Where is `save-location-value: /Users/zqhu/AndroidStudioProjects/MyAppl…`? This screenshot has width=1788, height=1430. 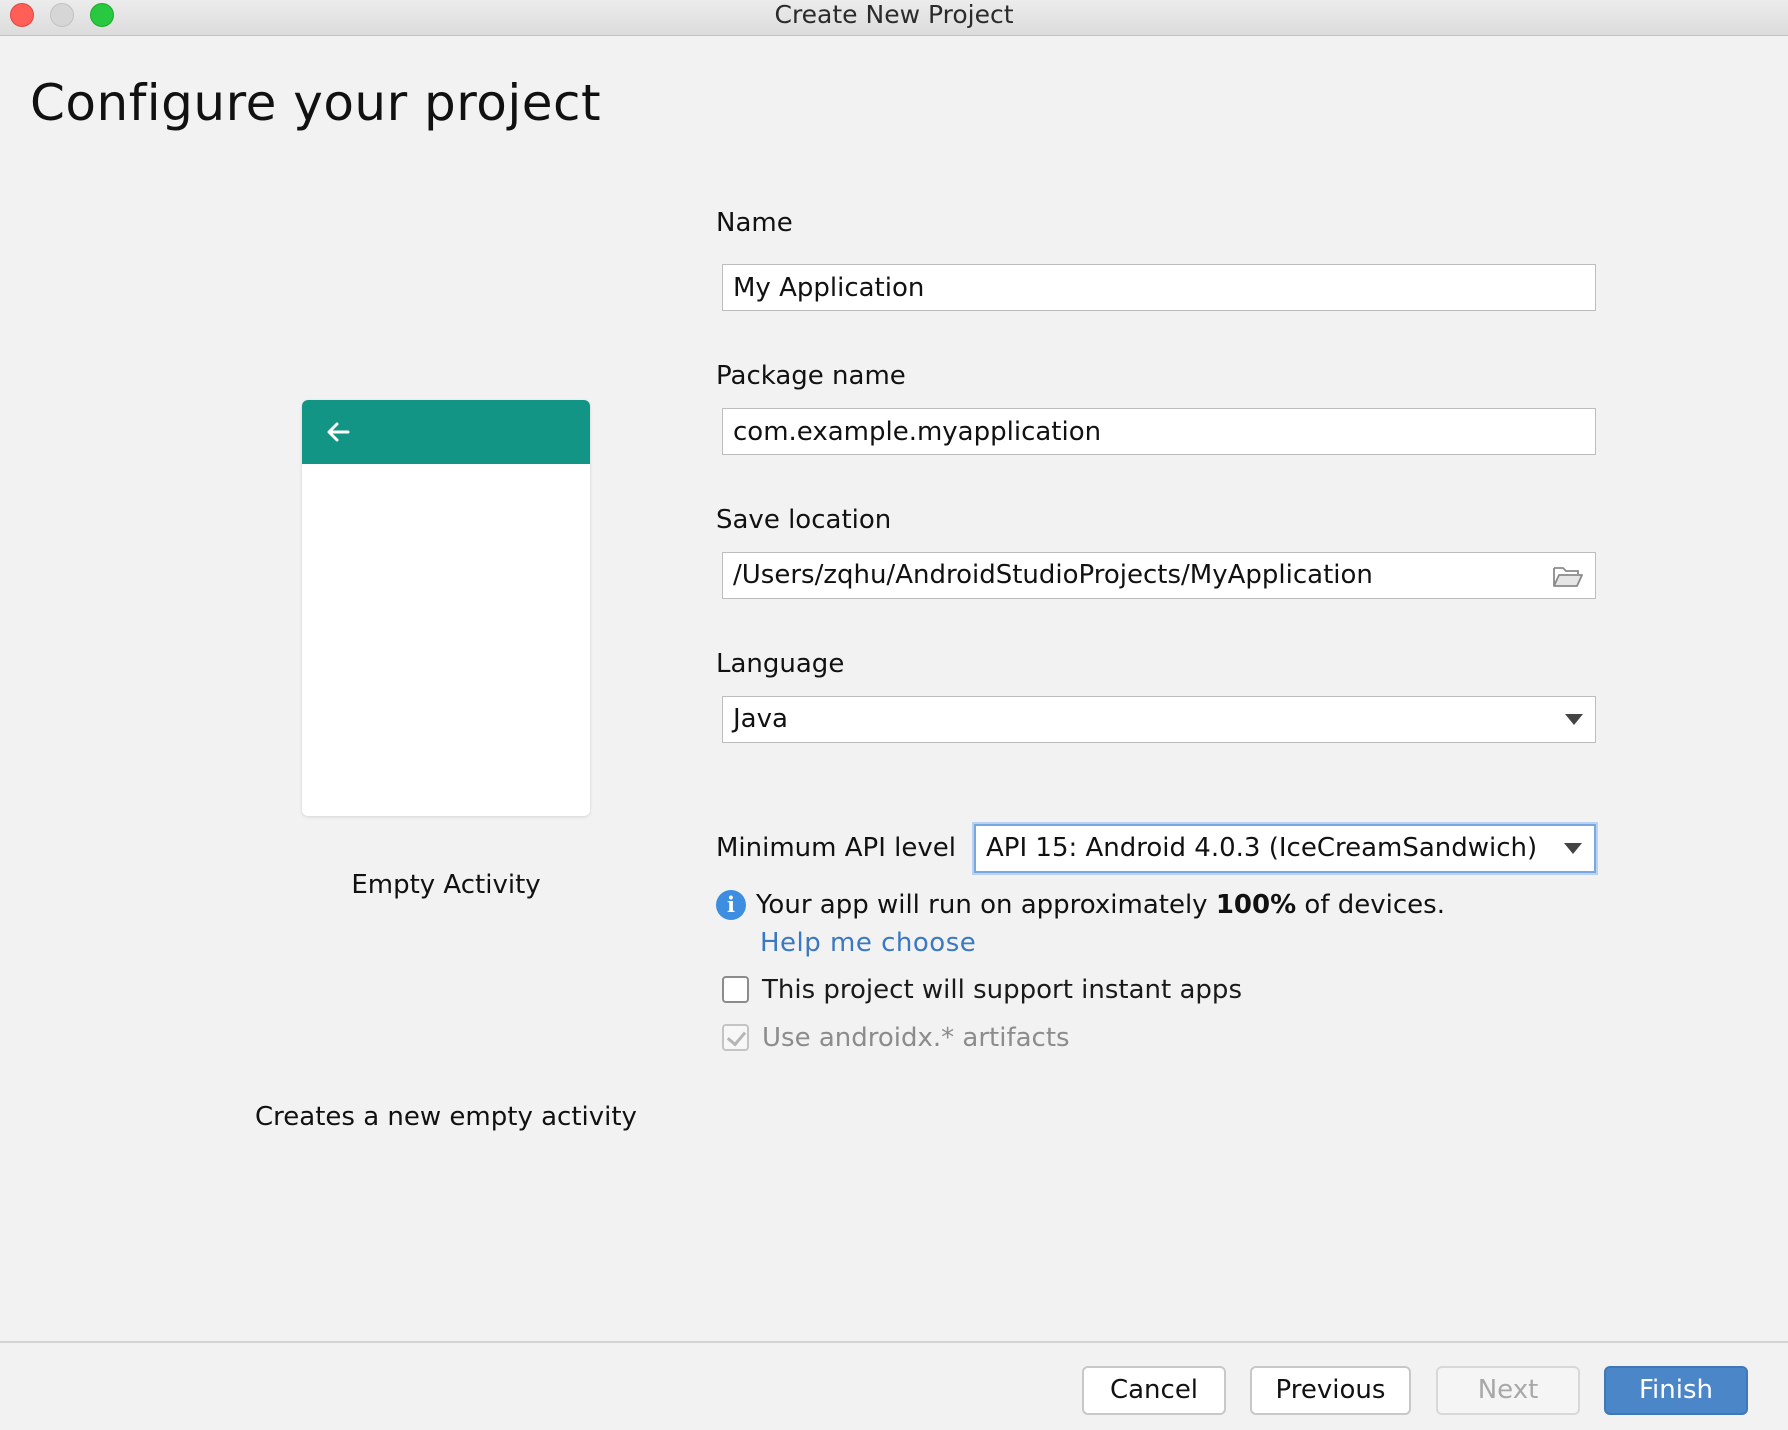
save-location-value: /Users/zqhu/AndroidStudioProjects/MyAppl… is located at coordinates (1053, 575).